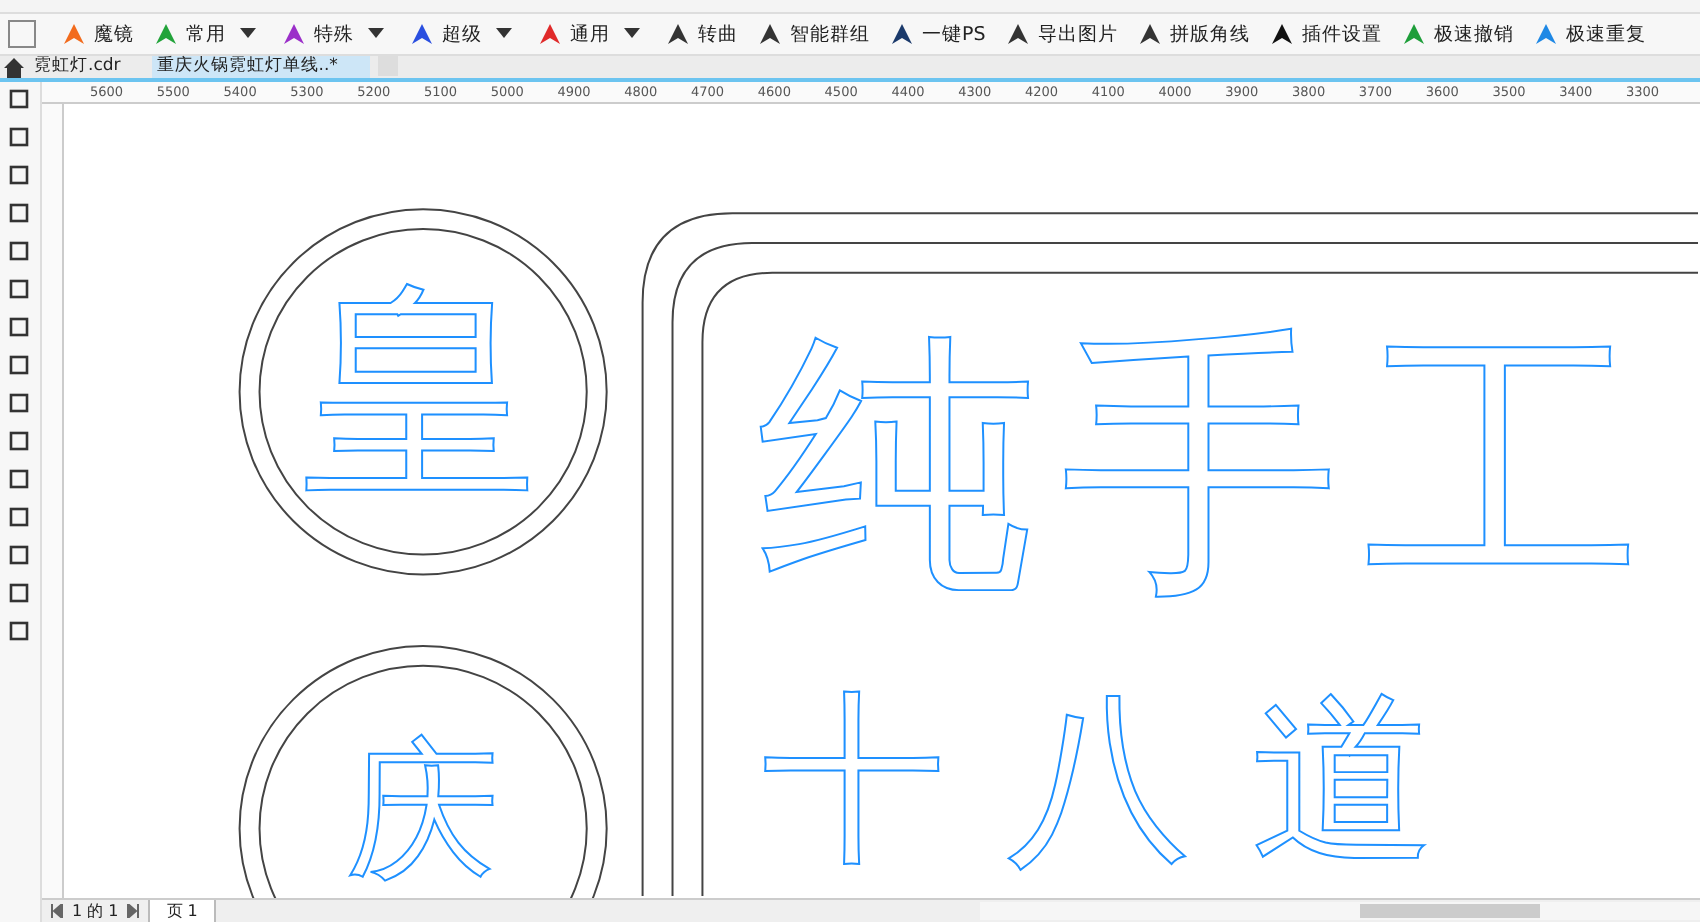  What do you see at coordinates (14, 68) in the screenshot?
I see `home-icon` at bounding box center [14, 68].